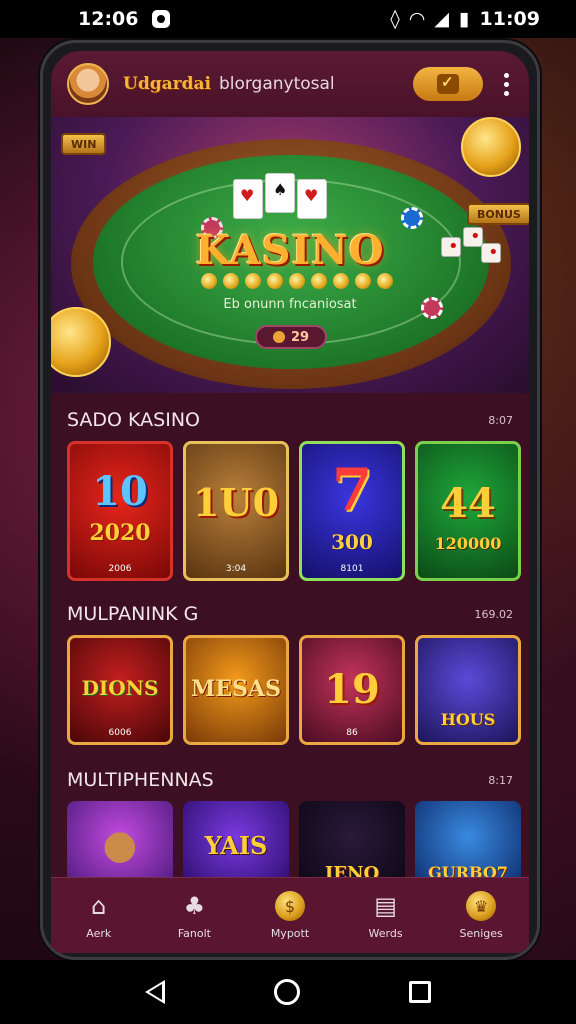 The width and height of the screenshot is (576, 1024). I want to click on tile-title: MESAS, so click(236, 689).